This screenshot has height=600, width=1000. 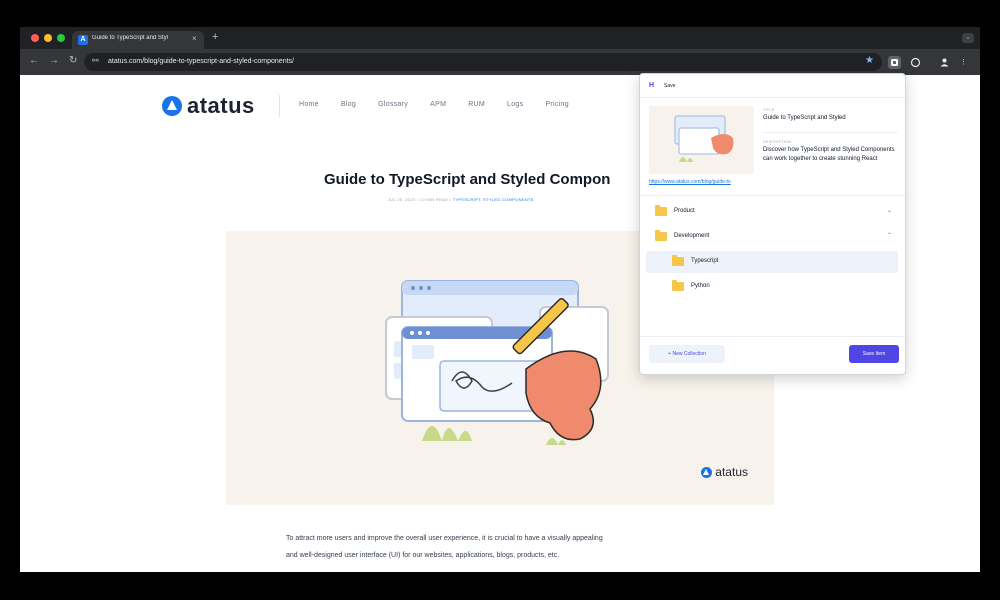 What do you see at coordinates (963, 62) in the screenshot?
I see `browser-menu-icon: ⋮` at bounding box center [963, 62].